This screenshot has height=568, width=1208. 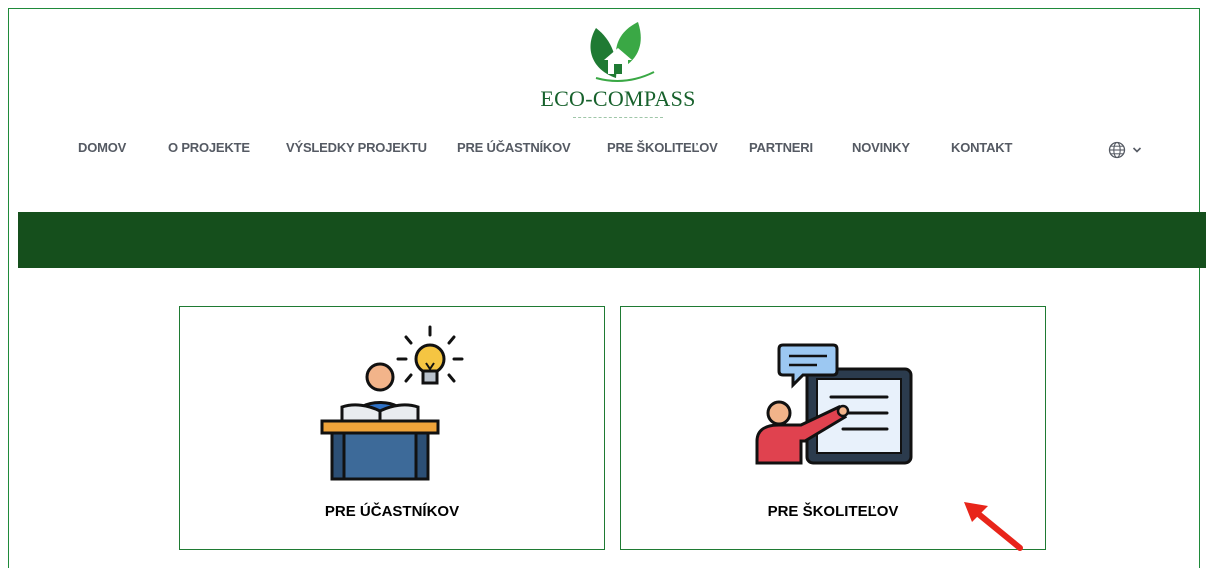 I want to click on nav-item-pre-ucastnikov: PRE ÚČASTNÍKOV, so click(x=514, y=147).